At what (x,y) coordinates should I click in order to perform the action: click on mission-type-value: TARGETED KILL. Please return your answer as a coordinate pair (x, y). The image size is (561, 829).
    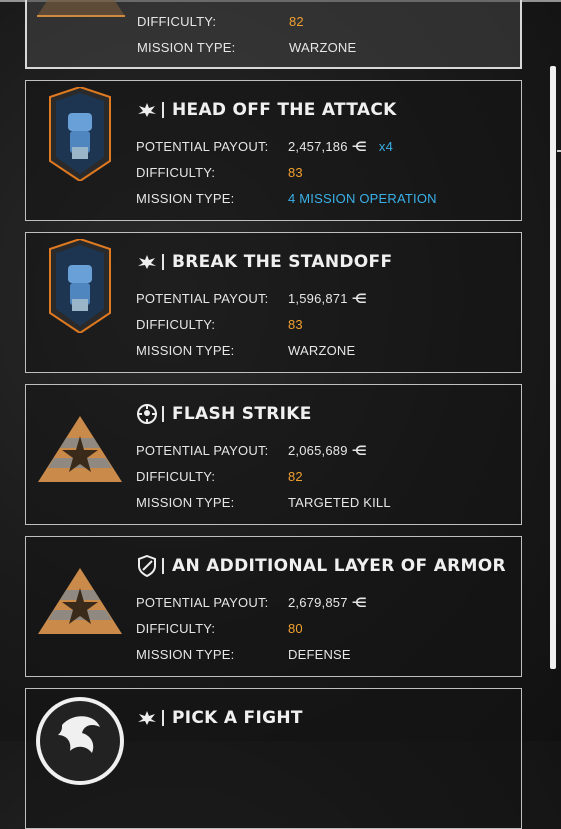
    Looking at the image, I should click on (339, 502).